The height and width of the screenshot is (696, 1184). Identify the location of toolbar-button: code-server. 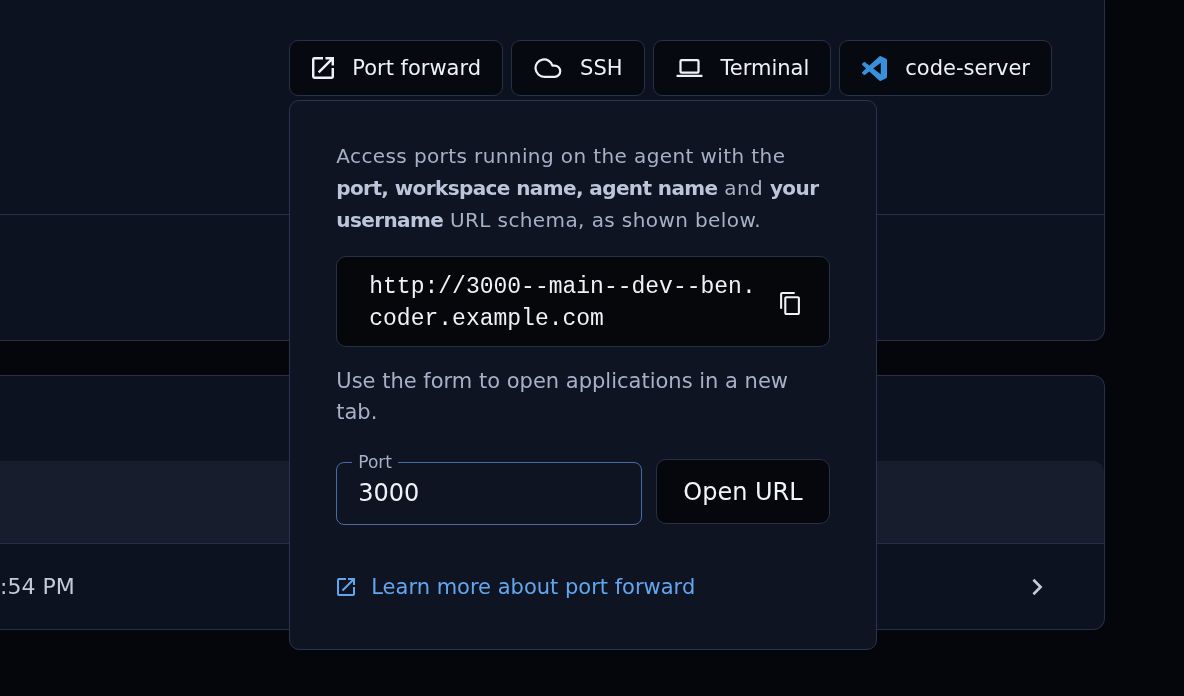
(945, 68).